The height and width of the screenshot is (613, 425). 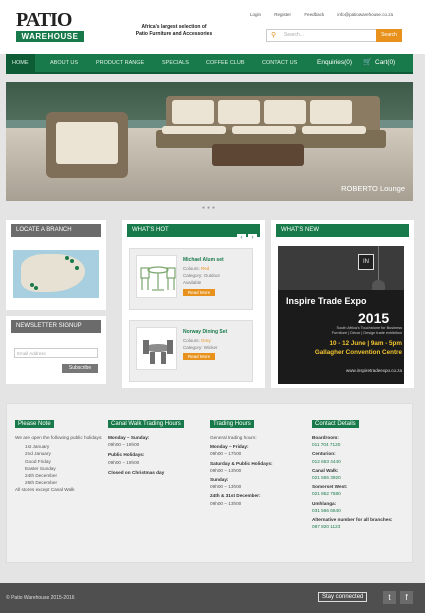 What do you see at coordinates (360, 477) in the screenshot?
I see `phone-link: 021 555 3920` at bounding box center [360, 477].